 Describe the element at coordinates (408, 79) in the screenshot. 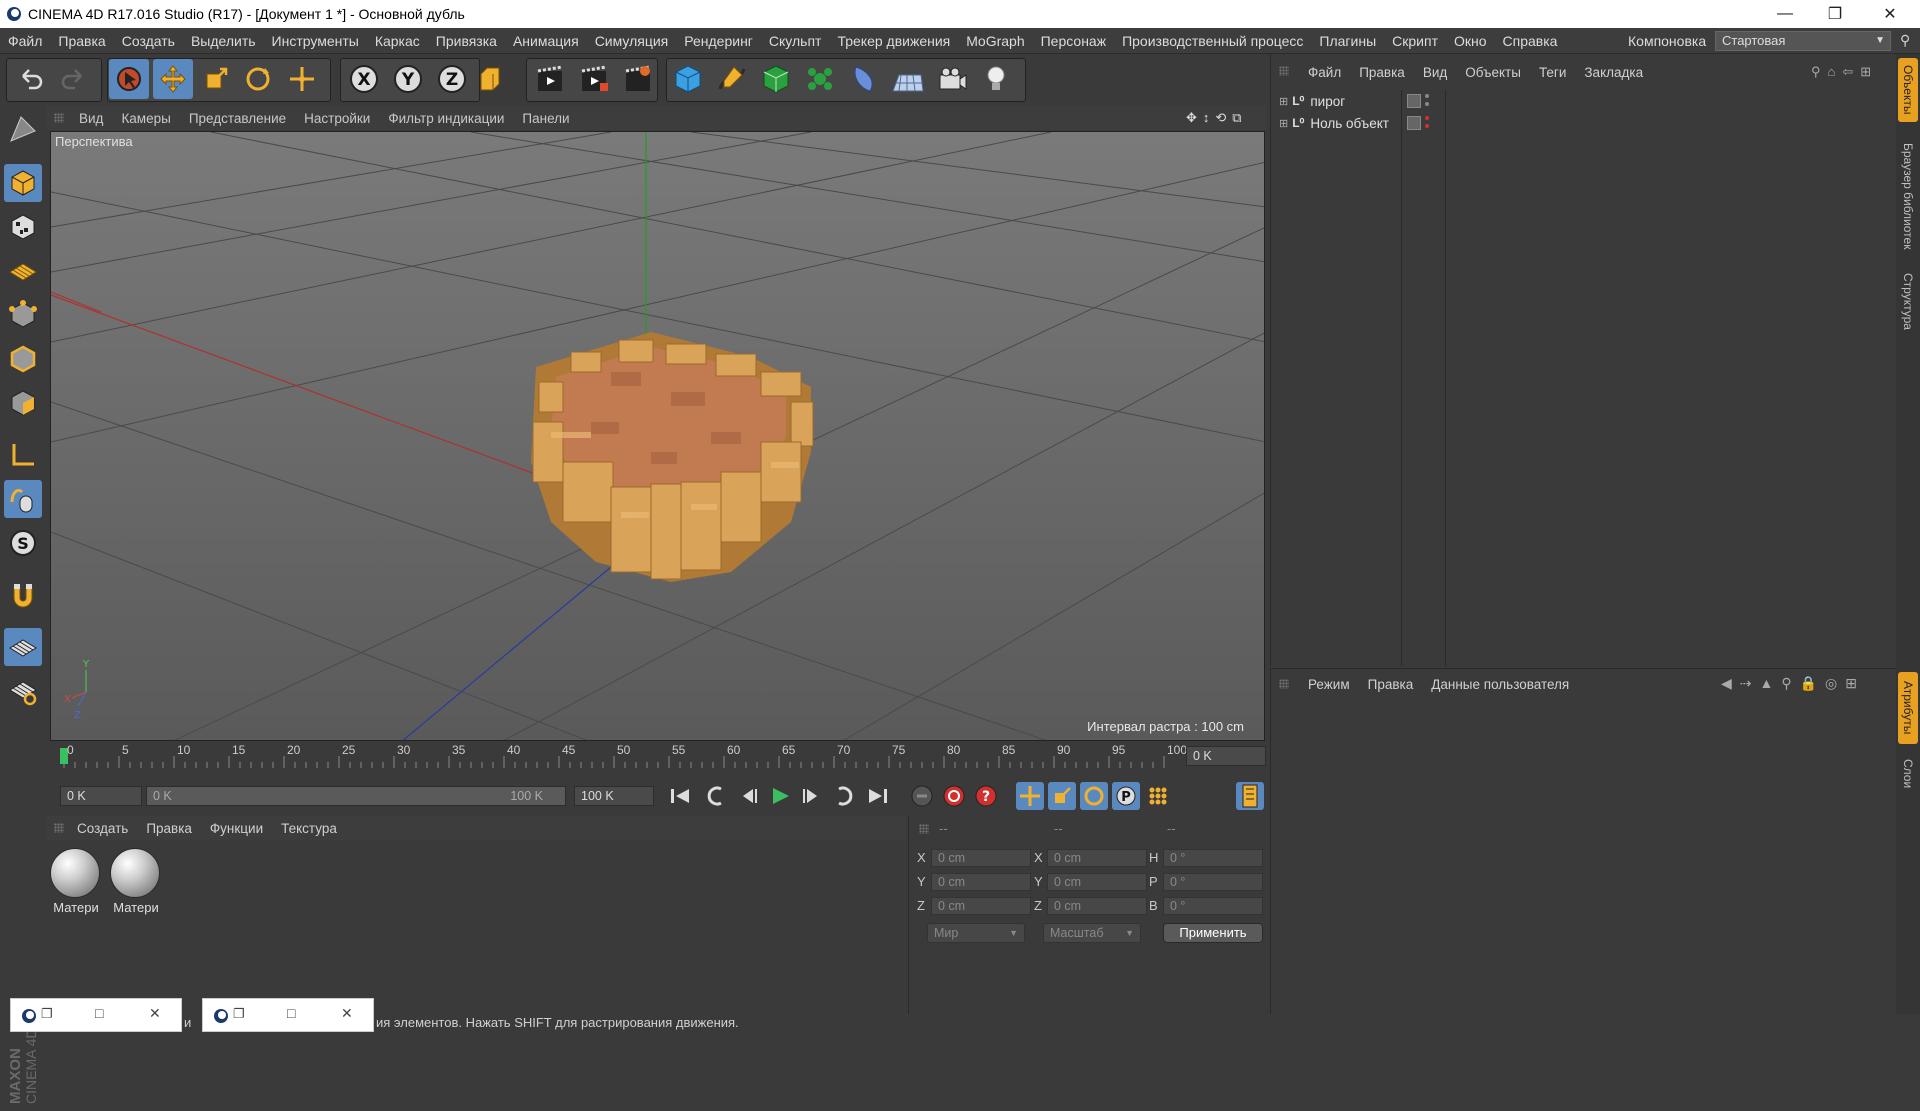

I see `y-axis-lock-icon: Y` at that location.